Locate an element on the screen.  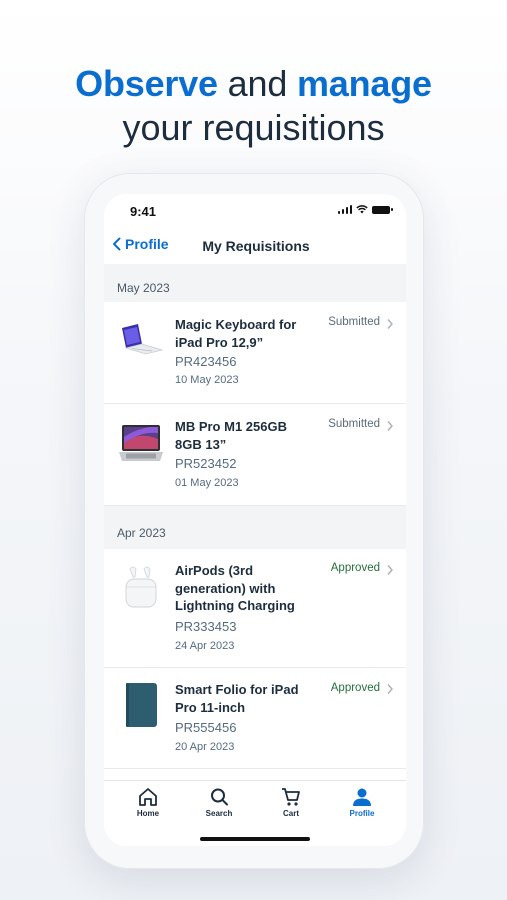
item-name: Magic Keyboard for iPad Pro 12,9” is located at coordinates (236, 333).